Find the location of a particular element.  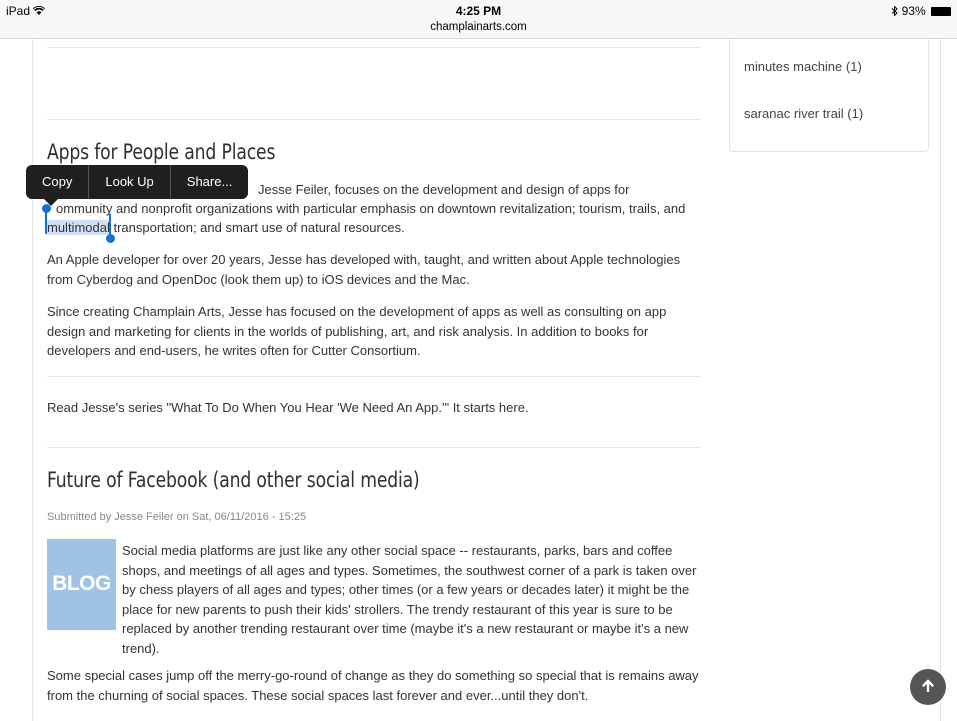

selected-text: multimodal is located at coordinates (78, 227).